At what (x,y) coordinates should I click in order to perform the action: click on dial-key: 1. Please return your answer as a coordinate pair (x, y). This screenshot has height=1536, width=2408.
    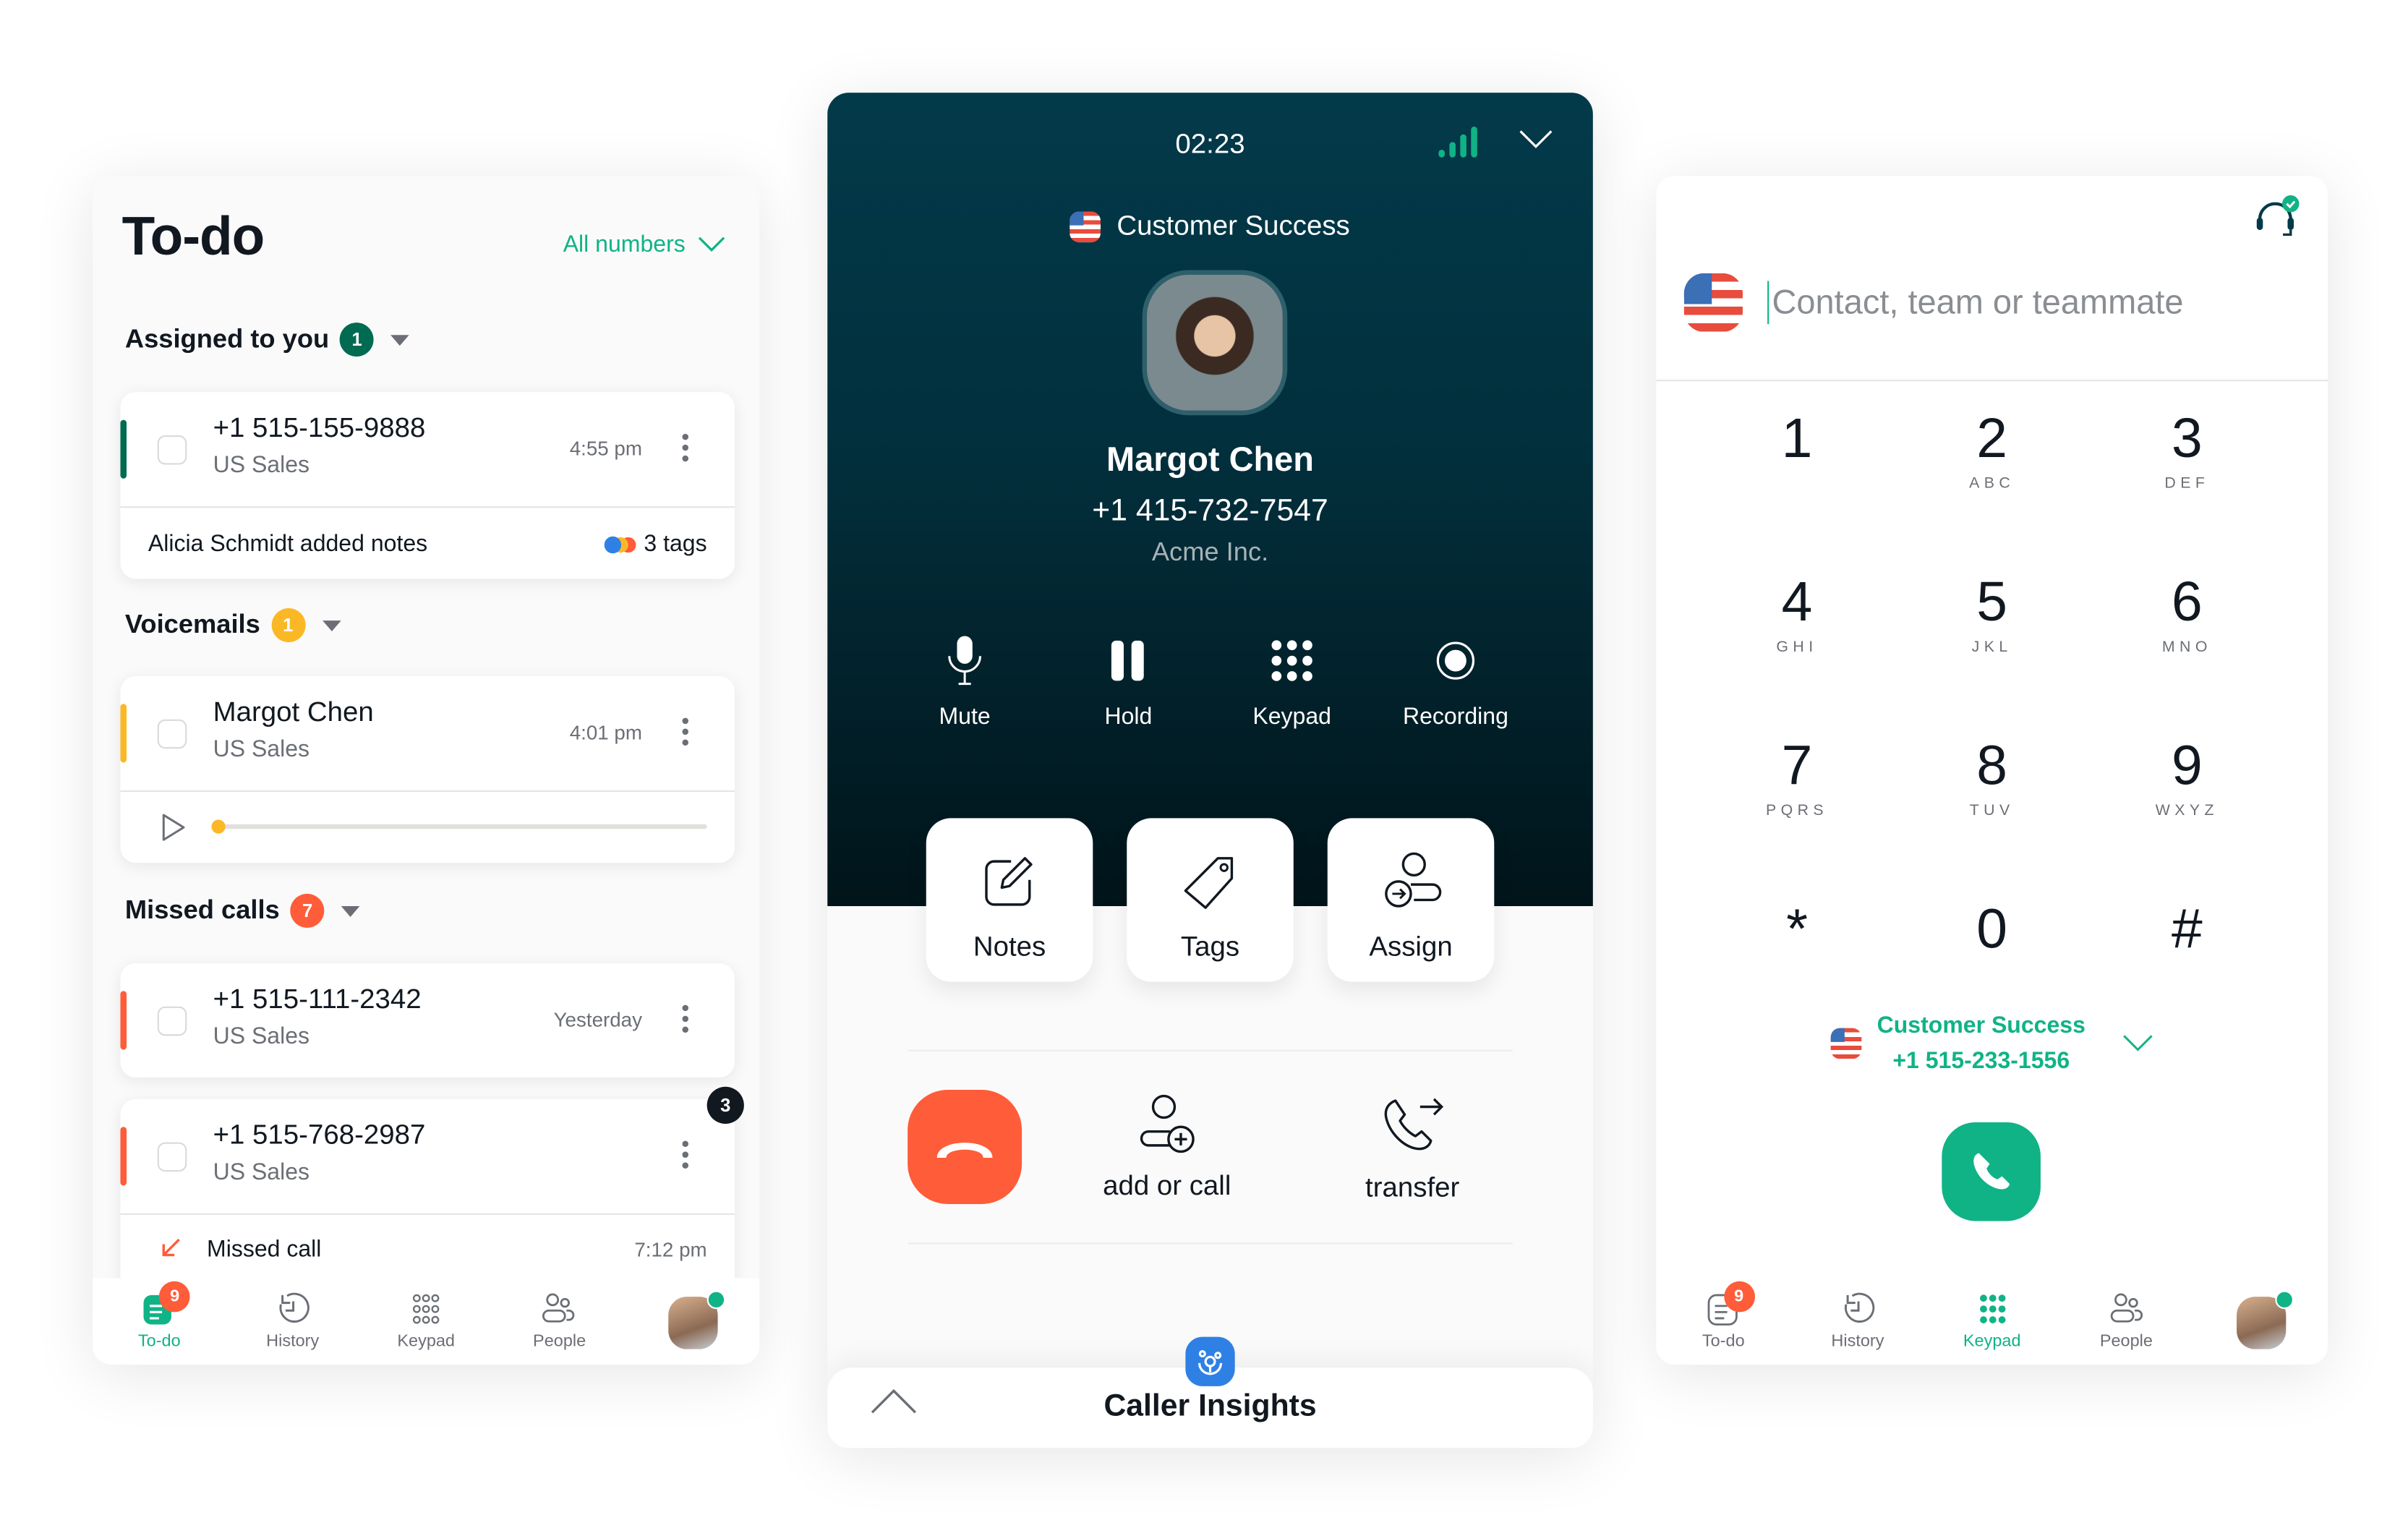
    Looking at the image, I should click on (1797, 454).